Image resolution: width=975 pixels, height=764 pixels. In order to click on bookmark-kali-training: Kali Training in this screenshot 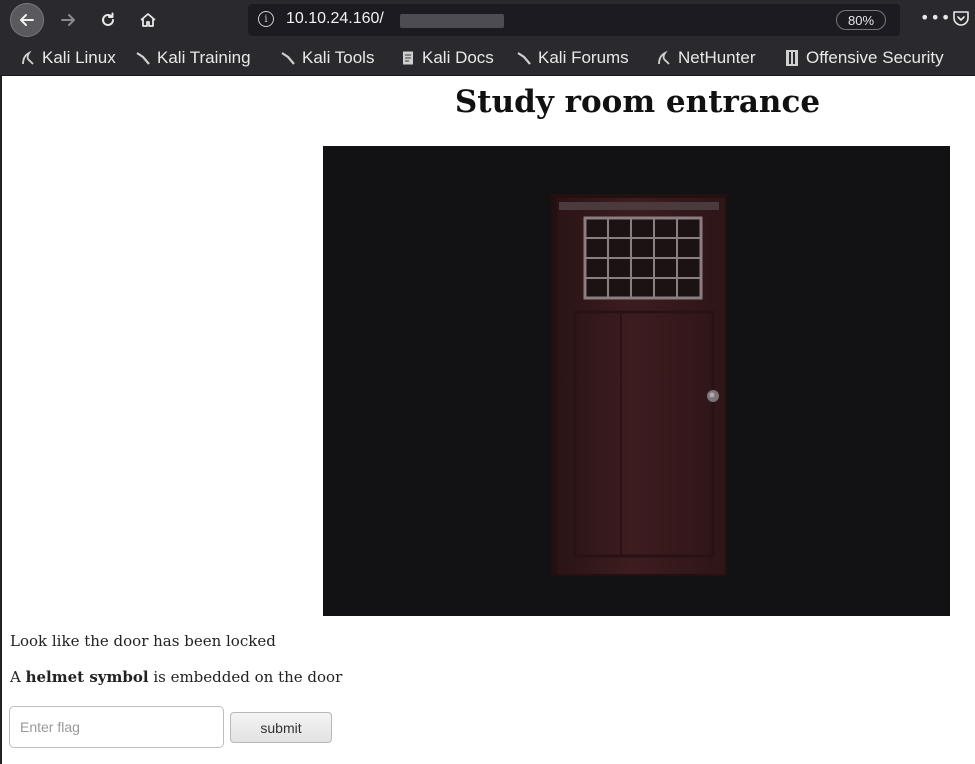, I will do `click(193, 58)`.